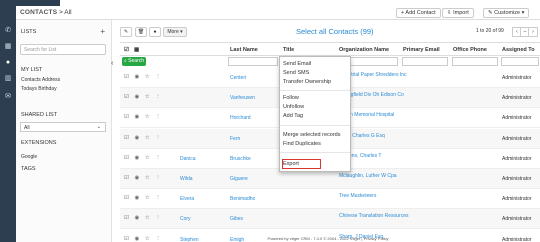 The image size is (540, 242). Describe the element at coordinates (302, 144) in the screenshot. I see `menu-item-find-duplicates: Find Duplicates` at that location.